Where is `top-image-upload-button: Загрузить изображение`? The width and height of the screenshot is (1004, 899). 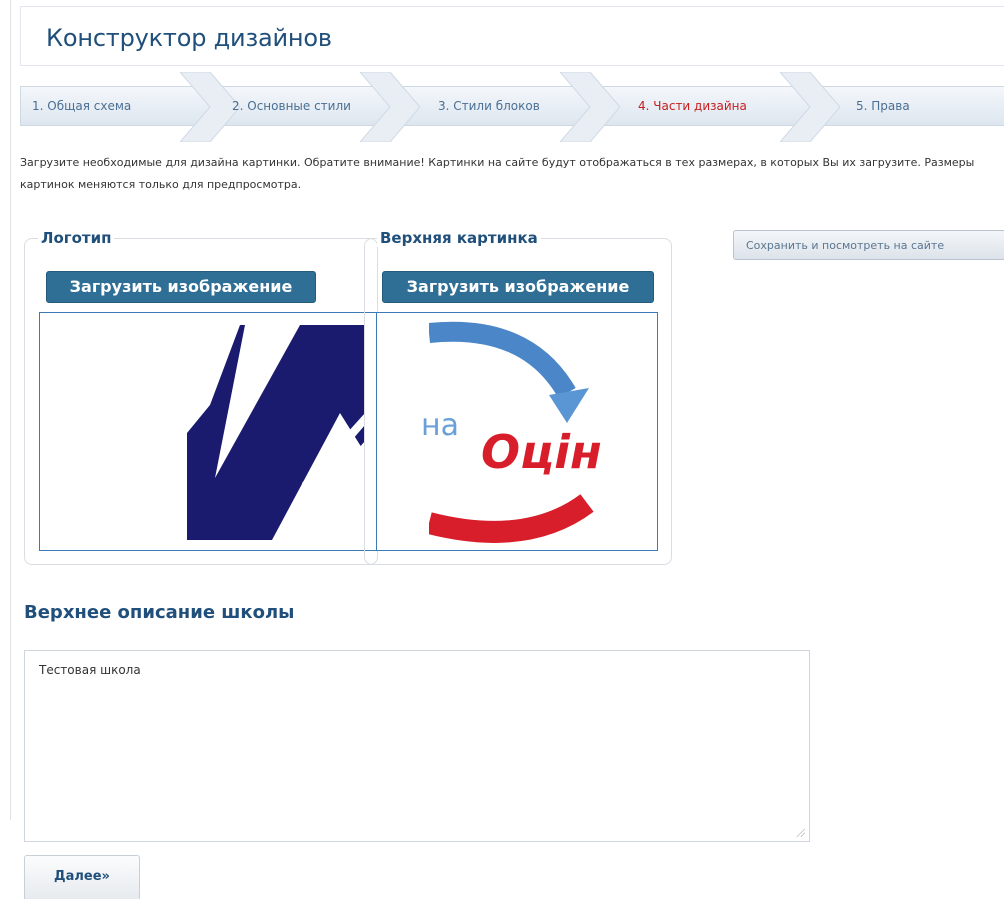
top-image-upload-button: Загрузить изображение is located at coordinates (518, 287).